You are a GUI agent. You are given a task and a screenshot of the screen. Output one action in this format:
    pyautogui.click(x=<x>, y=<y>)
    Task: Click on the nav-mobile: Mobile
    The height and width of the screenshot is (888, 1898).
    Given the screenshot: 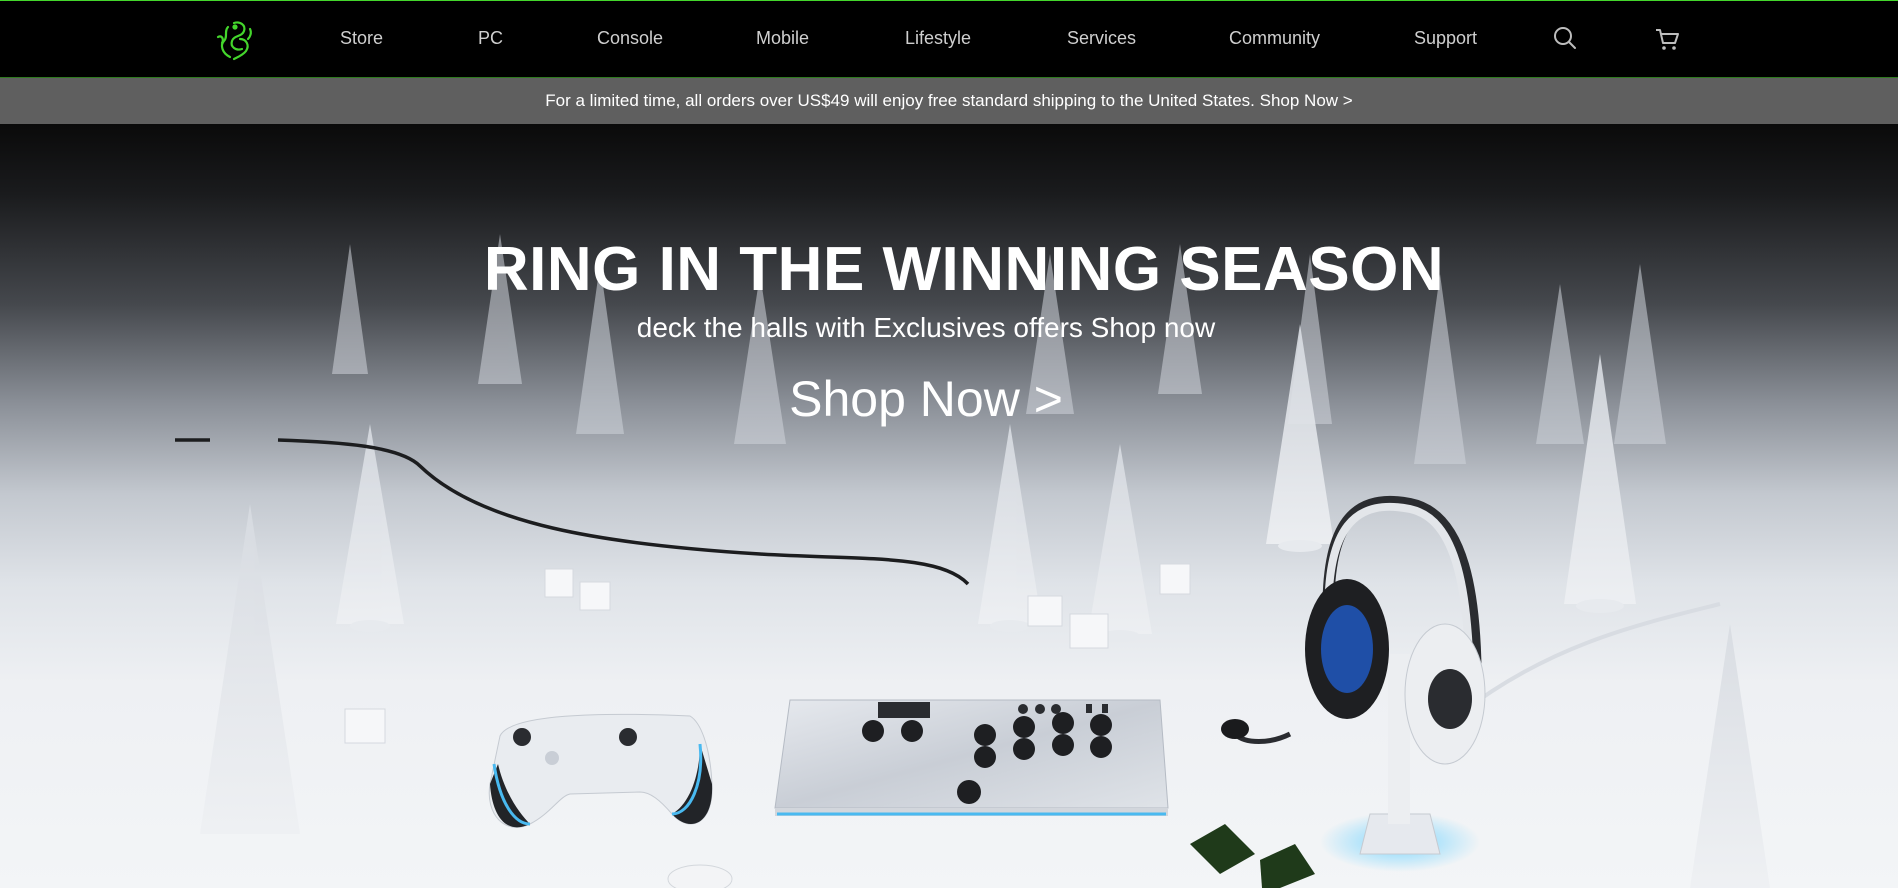 What is the action you would take?
    pyautogui.click(x=782, y=38)
    